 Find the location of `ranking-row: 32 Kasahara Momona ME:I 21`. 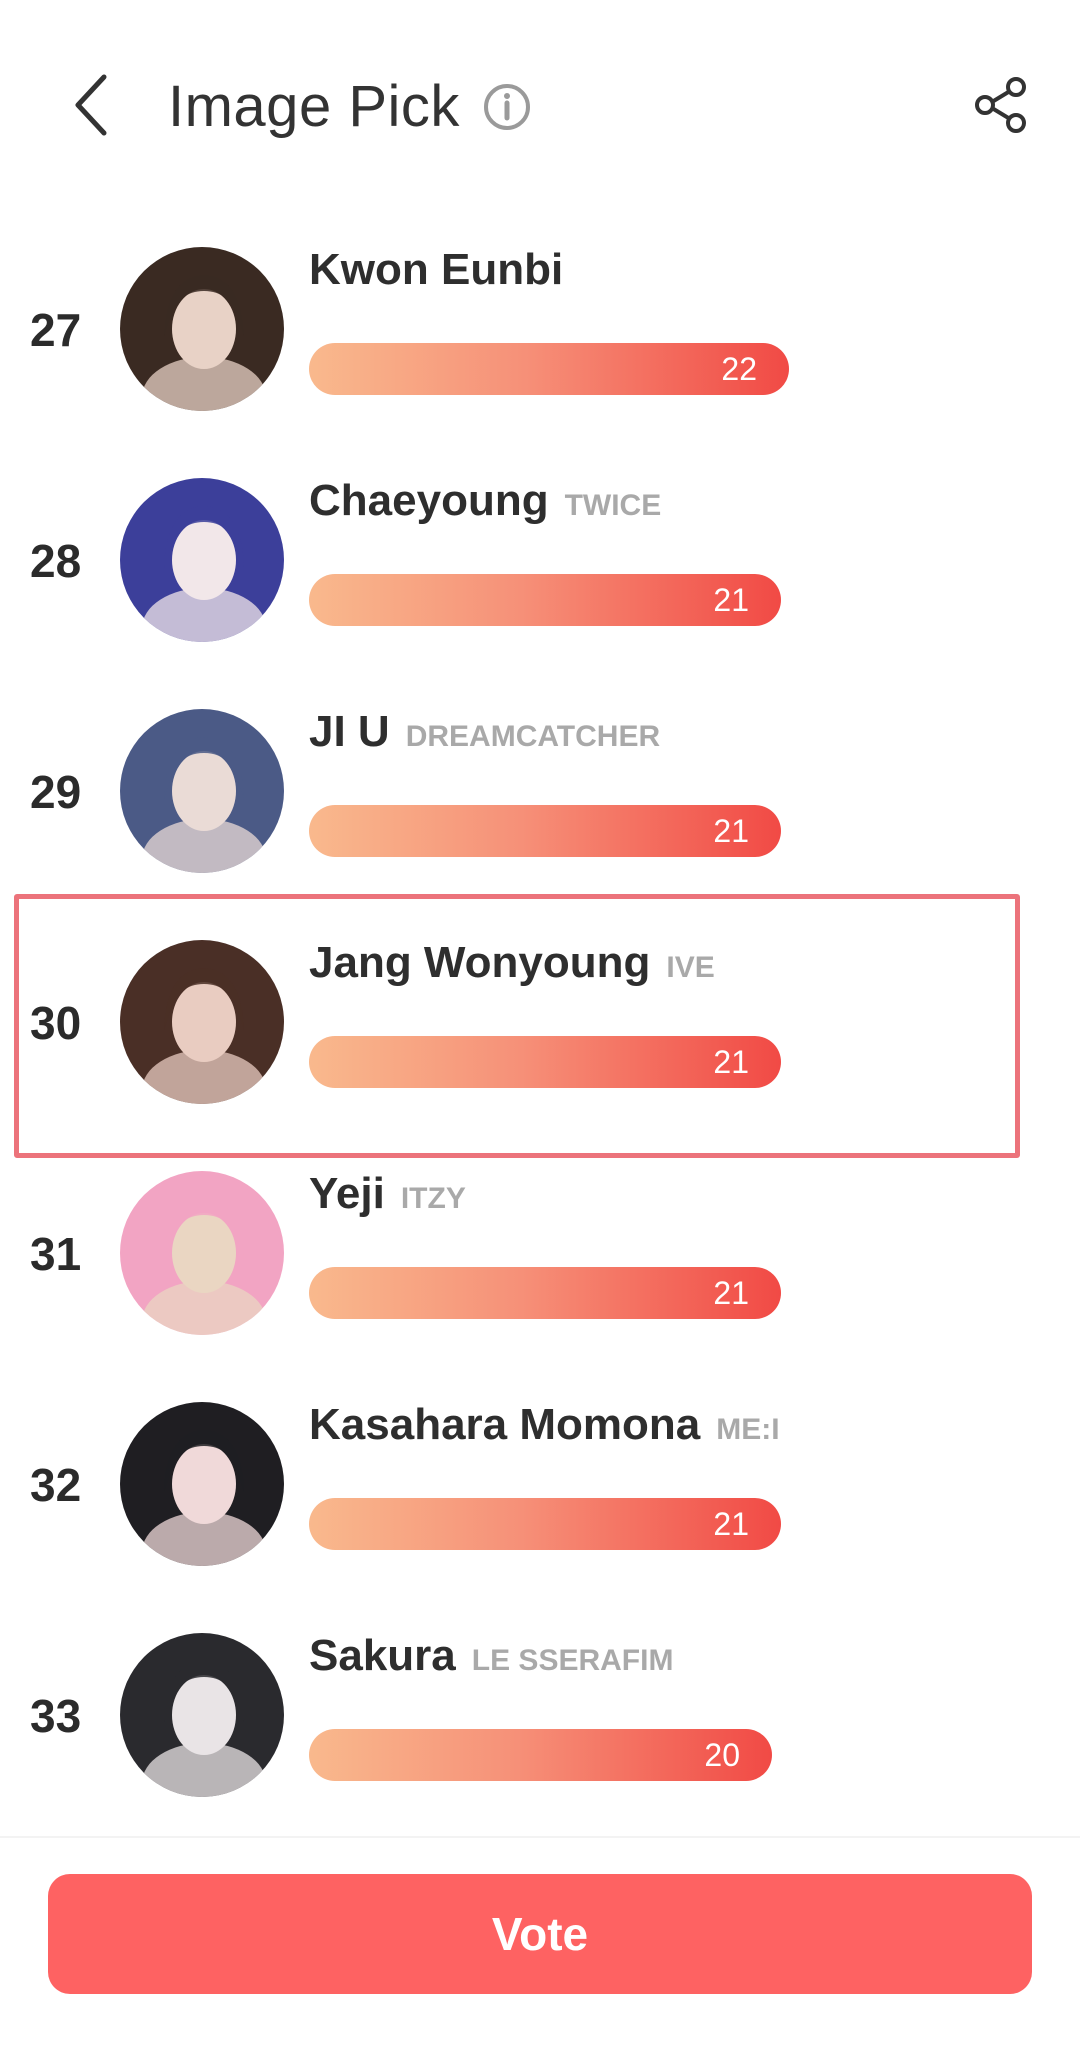

ranking-row: 32 Kasahara Momona ME:I 21 is located at coordinates (540, 1485).